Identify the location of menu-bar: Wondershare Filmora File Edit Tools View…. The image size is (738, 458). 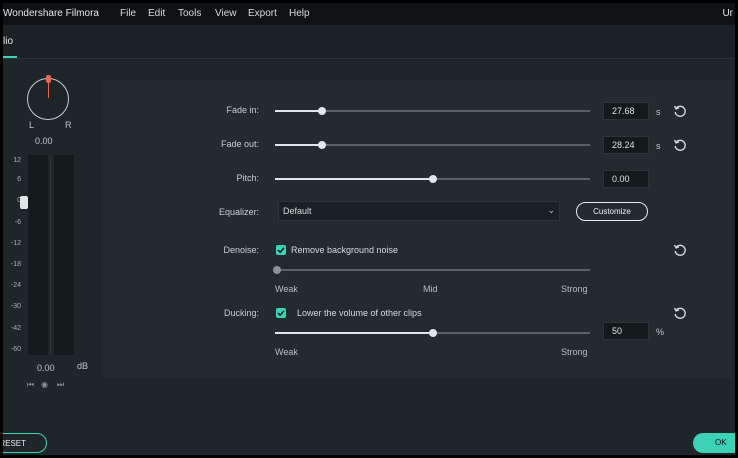
(369, 14).